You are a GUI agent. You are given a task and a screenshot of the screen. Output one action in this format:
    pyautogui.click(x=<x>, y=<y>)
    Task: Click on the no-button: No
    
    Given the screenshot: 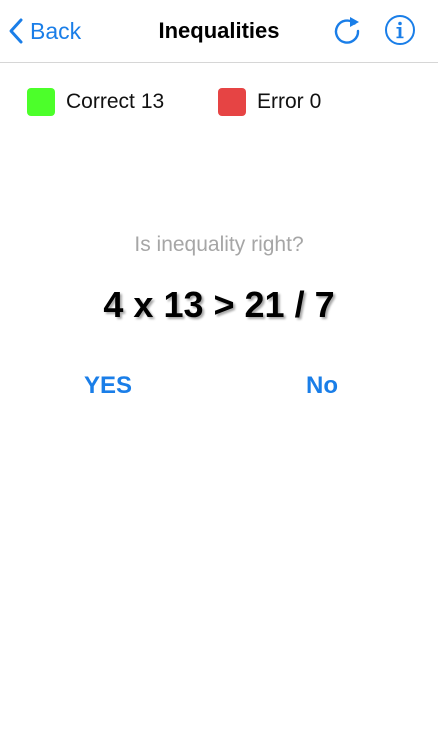 What is the action you would take?
    pyautogui.click(x=322, y=386)
    